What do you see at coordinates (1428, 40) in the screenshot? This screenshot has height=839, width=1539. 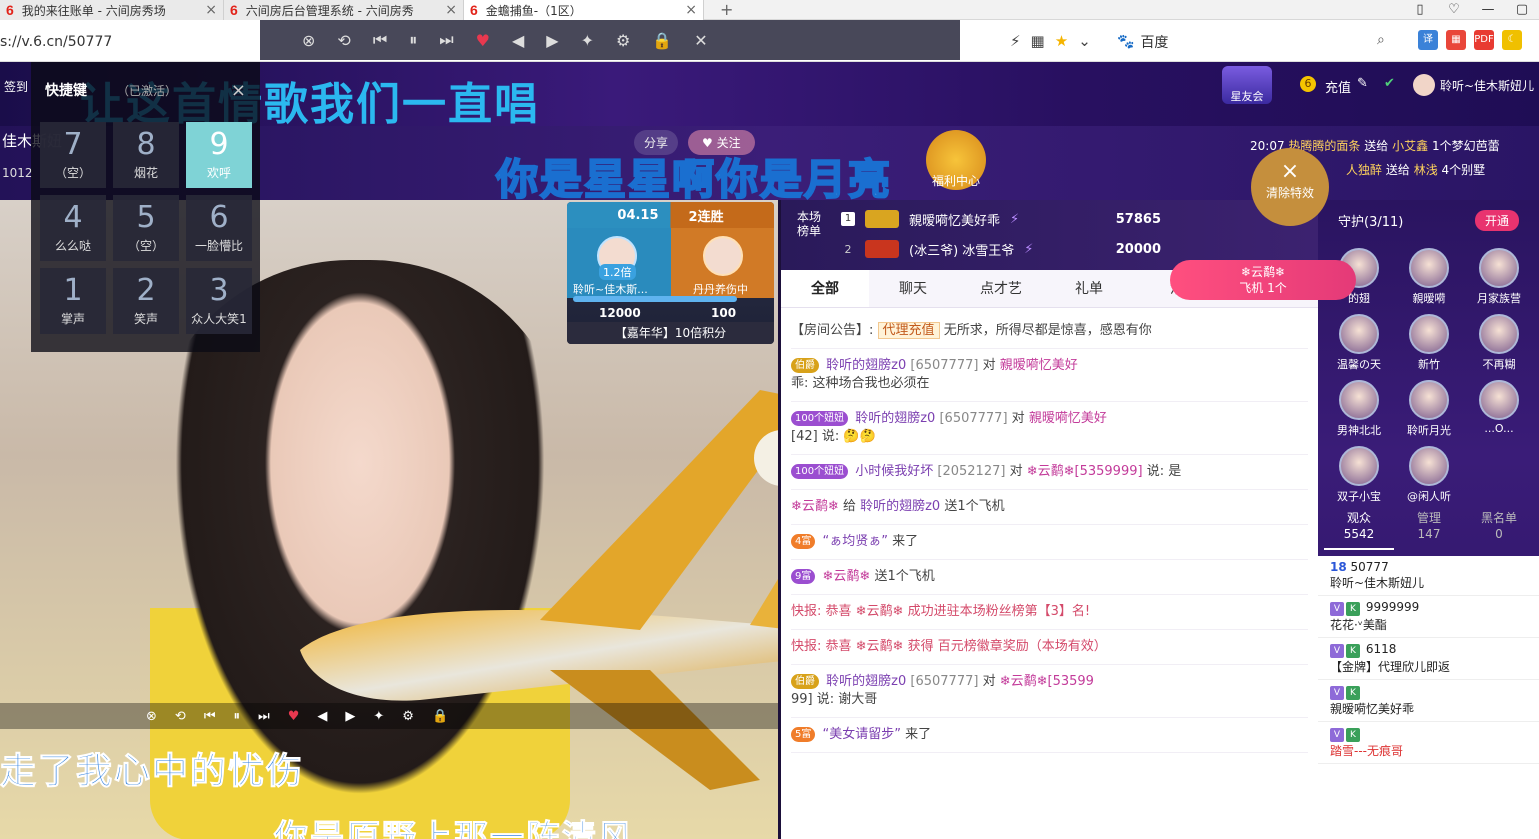 I see `translate-icon: 译` at bounding box center [1428, 40].